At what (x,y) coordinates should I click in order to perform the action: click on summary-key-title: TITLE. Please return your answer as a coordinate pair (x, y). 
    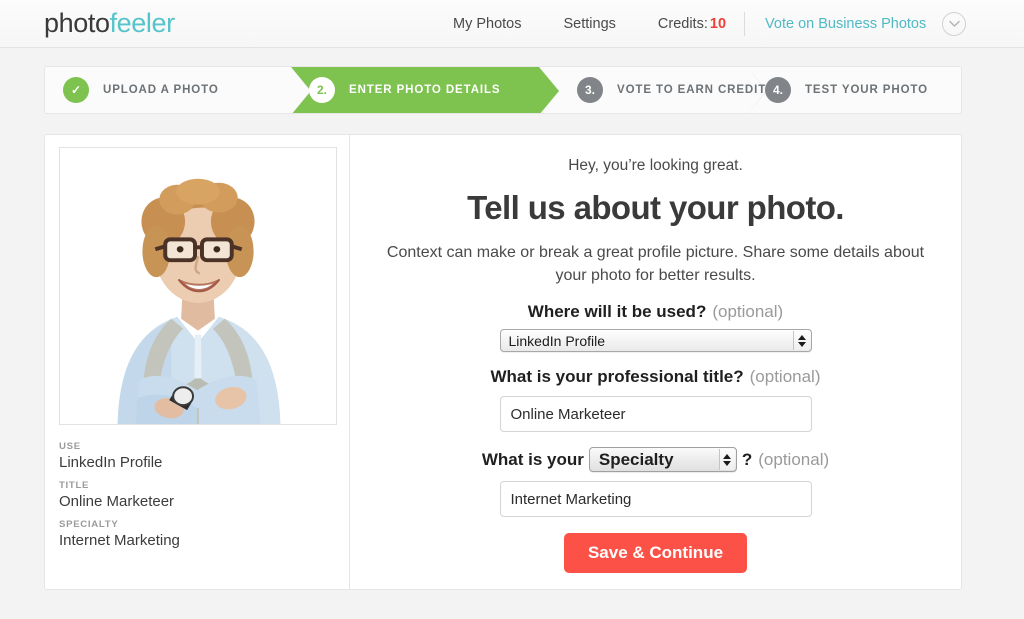
    Looking at the image, I should click on (74, 485).